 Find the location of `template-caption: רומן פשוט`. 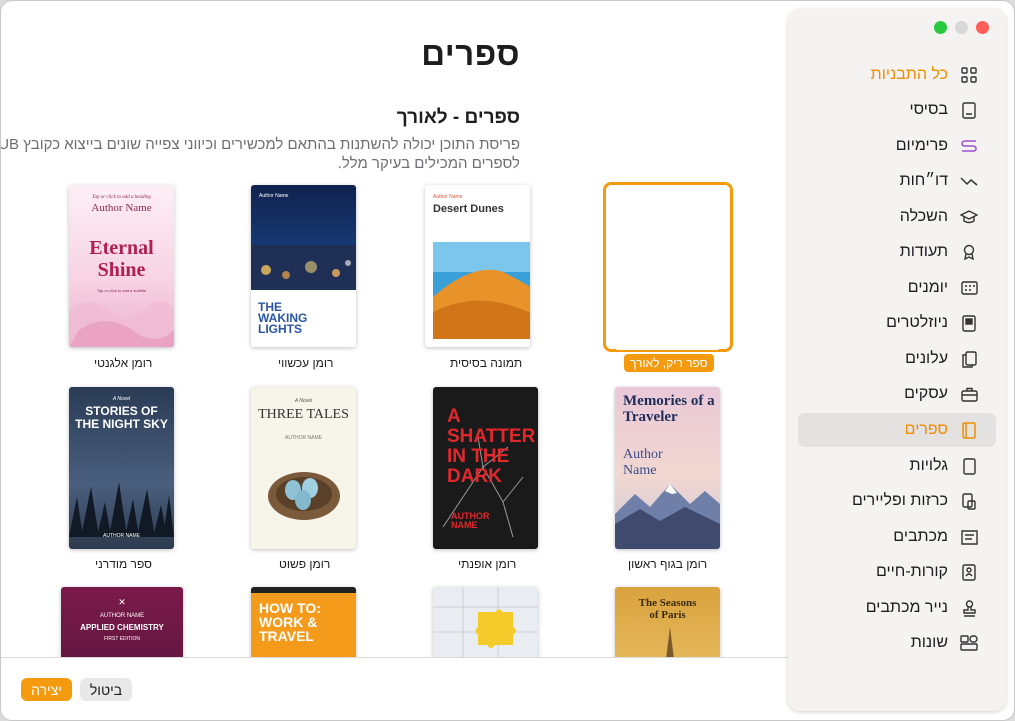

template-caption: רומן פשוט is located at coordinates (305, 564).